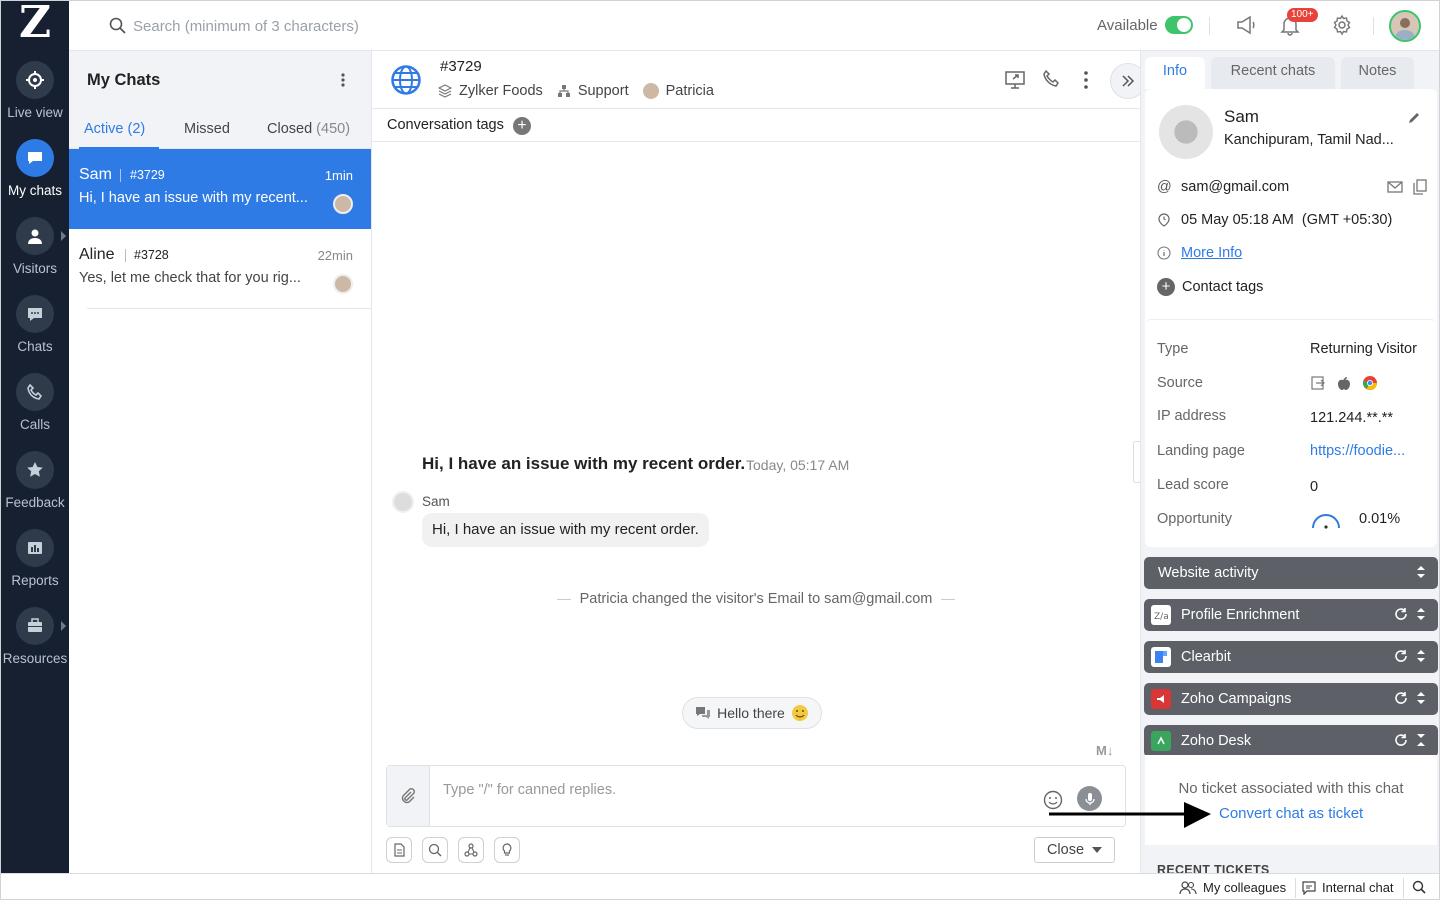 The height and width of the screenshot is (900, 1440). Describe the element at coordinates (501, 91) in the screenshot. I see `brand-name: Zylker Foods` at that location.